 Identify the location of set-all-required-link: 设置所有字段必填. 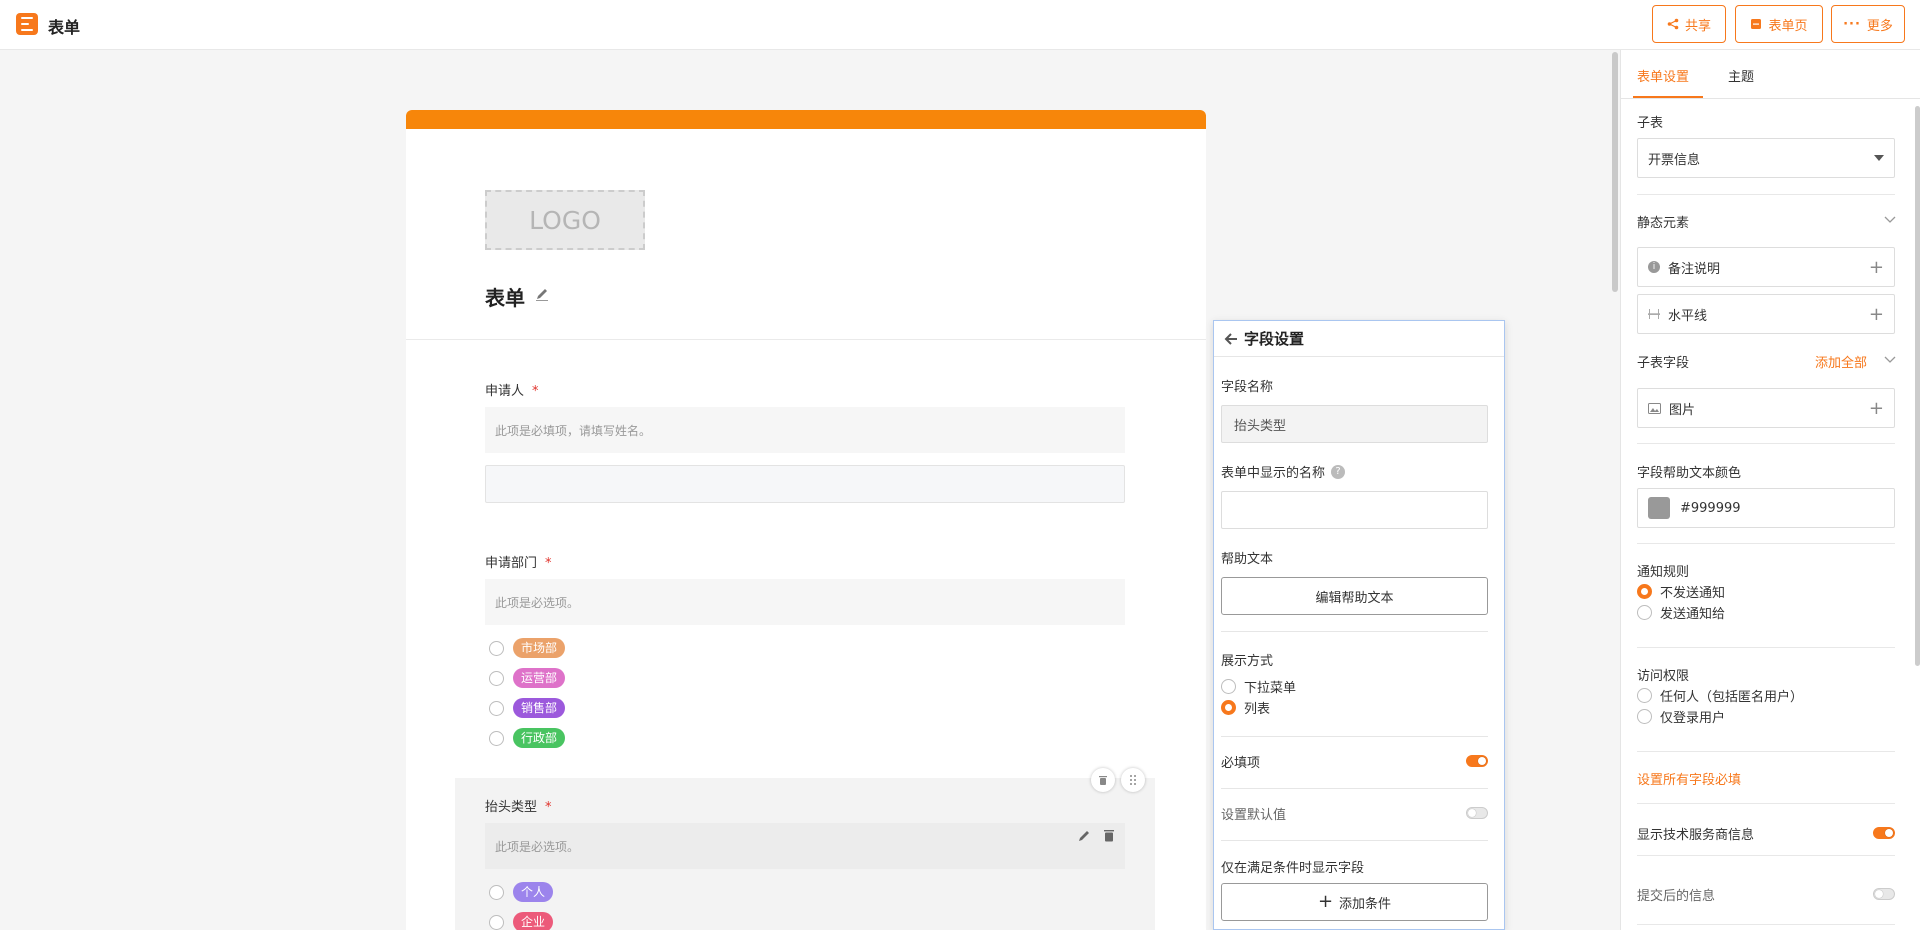
(1689, 778).